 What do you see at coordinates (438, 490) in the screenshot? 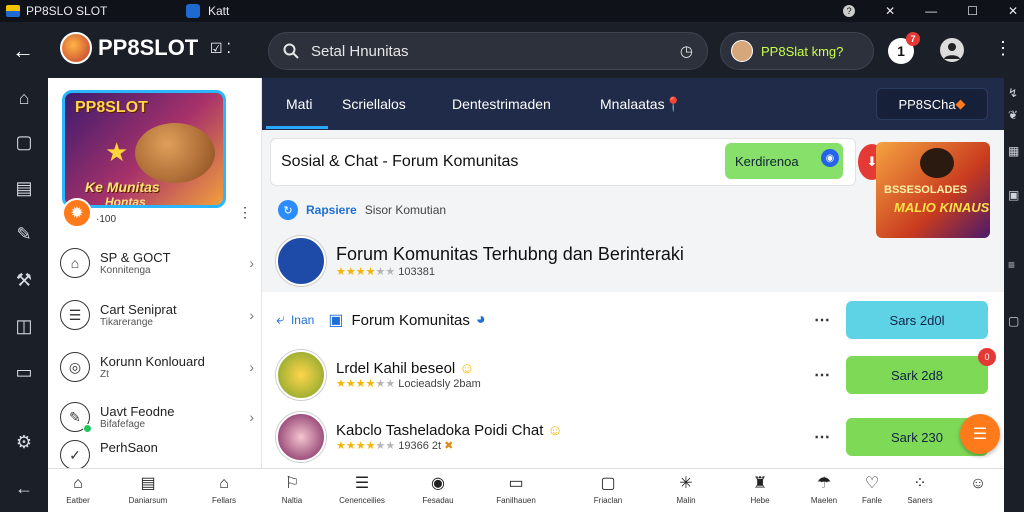
I see `nav-item: ◉ Fesadau` at bounding box center [438, 490].